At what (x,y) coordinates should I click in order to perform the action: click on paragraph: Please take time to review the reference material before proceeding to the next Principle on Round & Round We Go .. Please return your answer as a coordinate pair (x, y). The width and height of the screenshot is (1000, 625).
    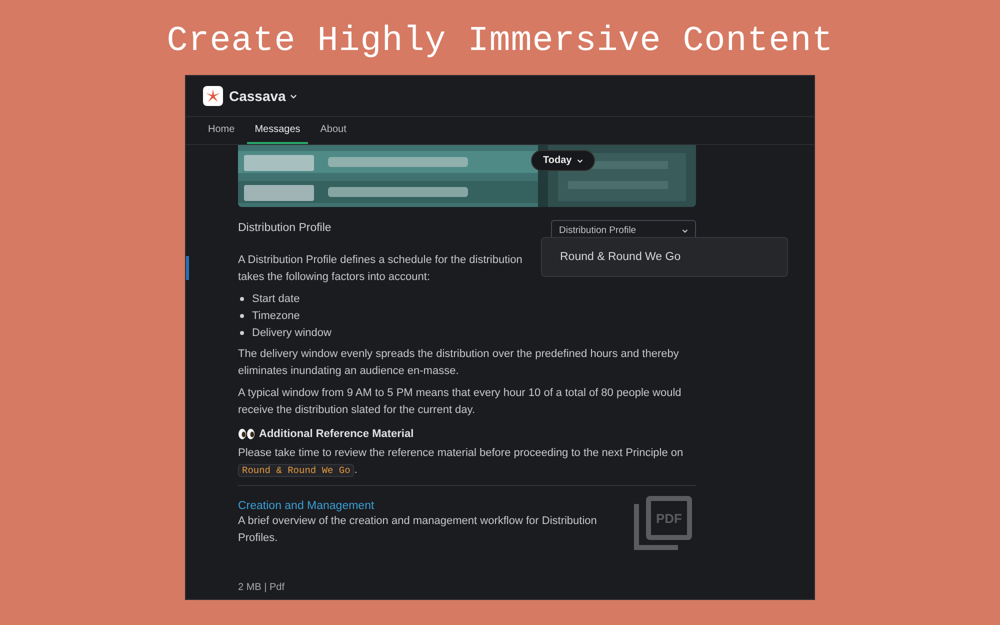
    Looking at the image, I should click on (461, 462).